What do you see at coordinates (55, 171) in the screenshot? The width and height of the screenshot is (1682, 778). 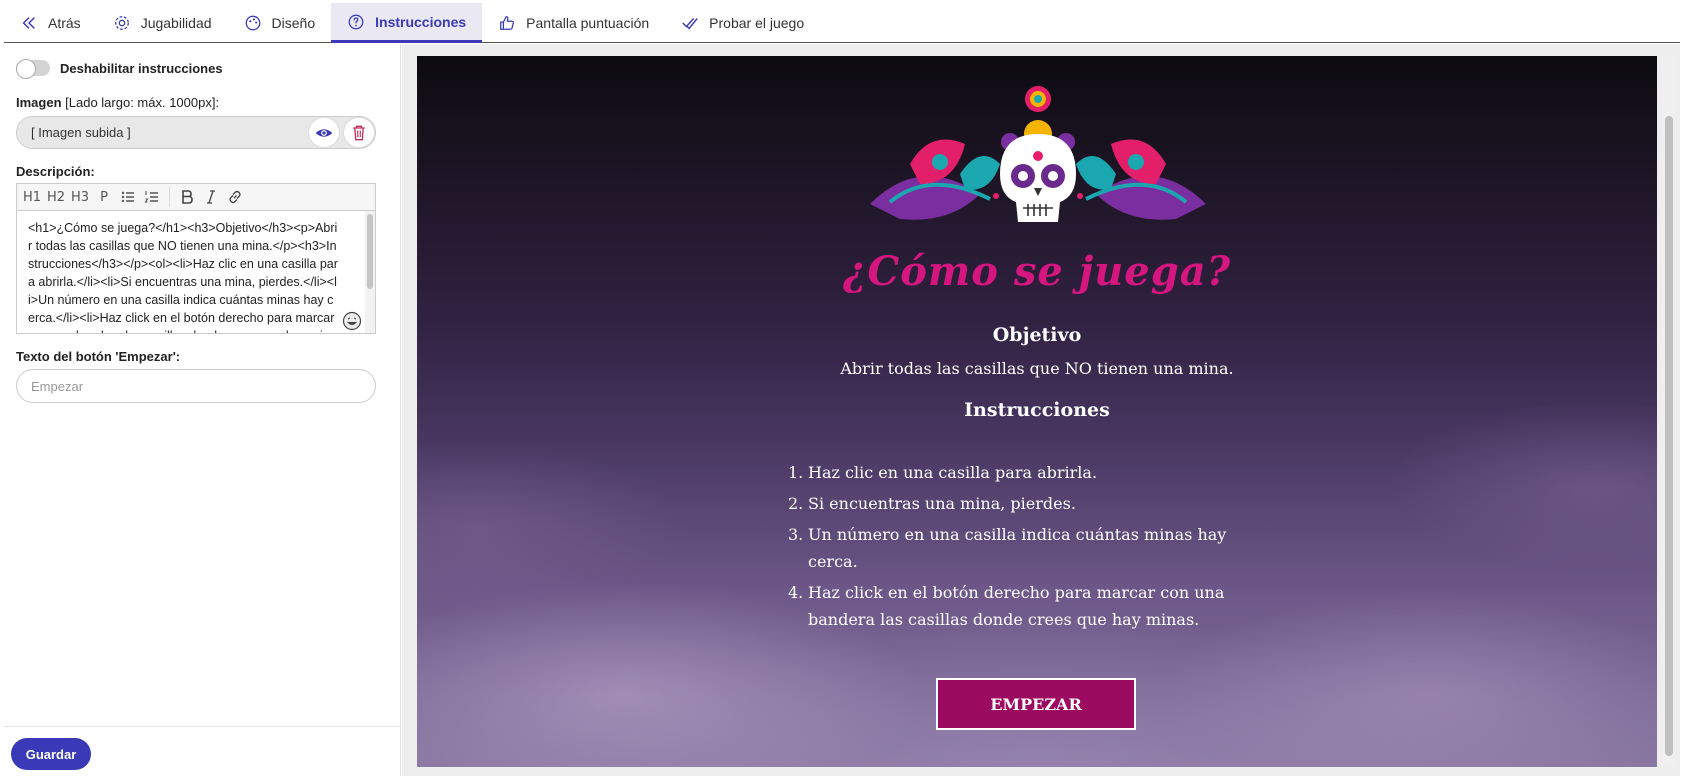 I see `description-label: Descripción:` at bounding box center [55, 171].